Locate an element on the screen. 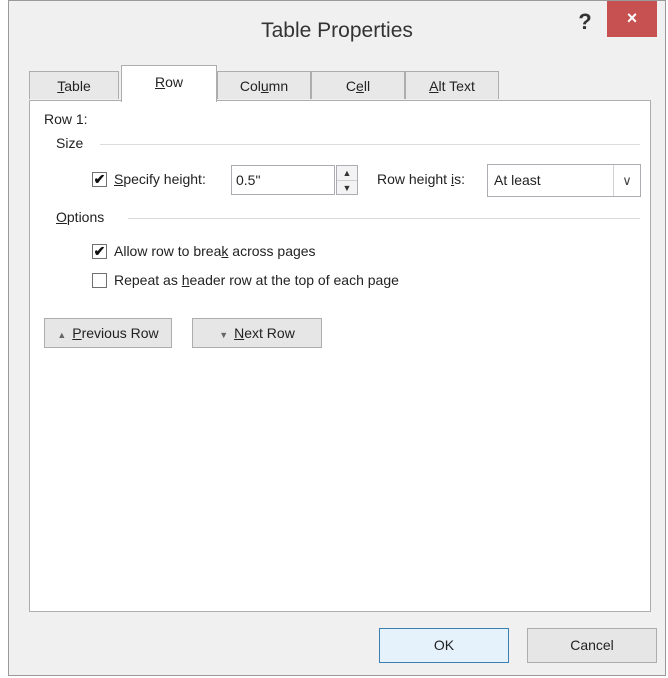 The height and width of the screenshot is (678, 668). row-heading: Row 1: is located at coordinates (66, 119).